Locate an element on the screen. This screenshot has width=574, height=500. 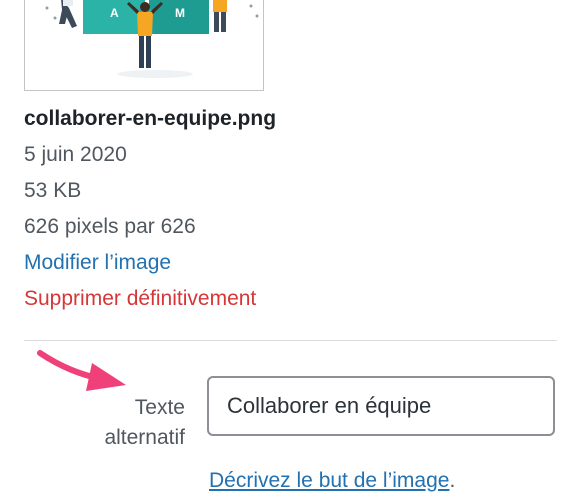
alt-text-help: Décrivez le but de l’image. is located at coordinates (332, 481).